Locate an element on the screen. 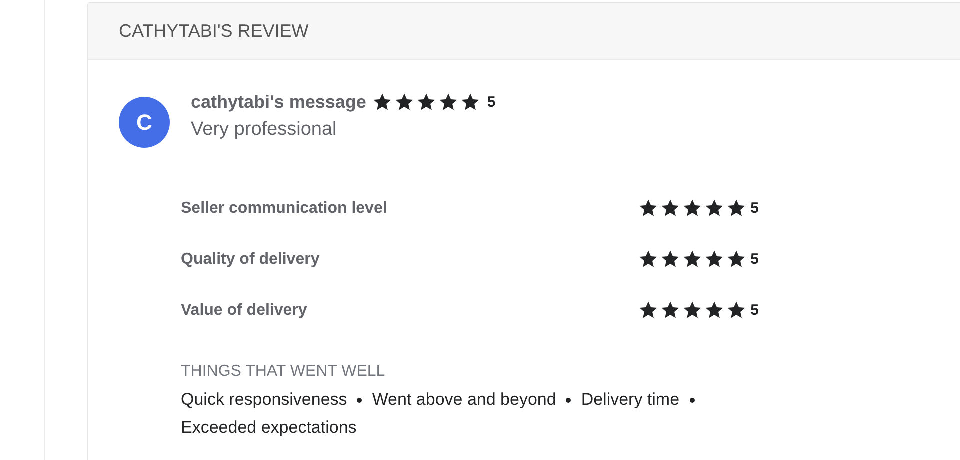  section-heading: THINGS THAT WENT WELL is located at coordinates (283, 372).